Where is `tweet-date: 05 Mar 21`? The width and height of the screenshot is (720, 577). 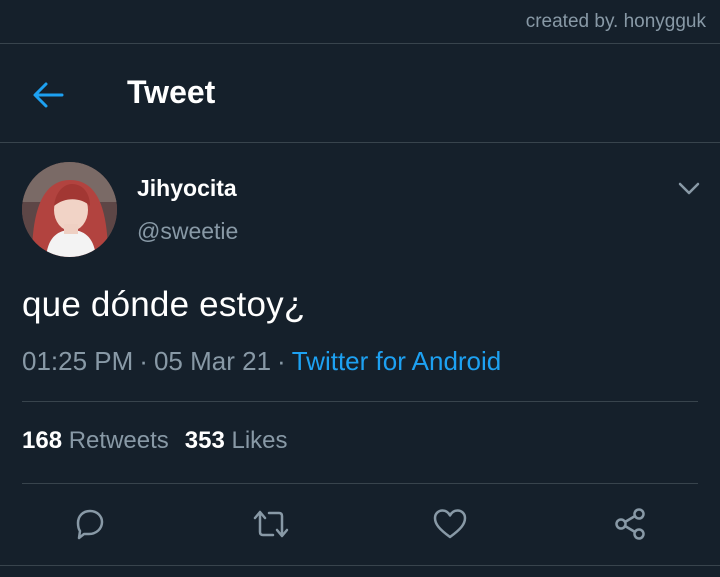
tweet-date: 05 Mar 21 is located at coordinates (212, 361).